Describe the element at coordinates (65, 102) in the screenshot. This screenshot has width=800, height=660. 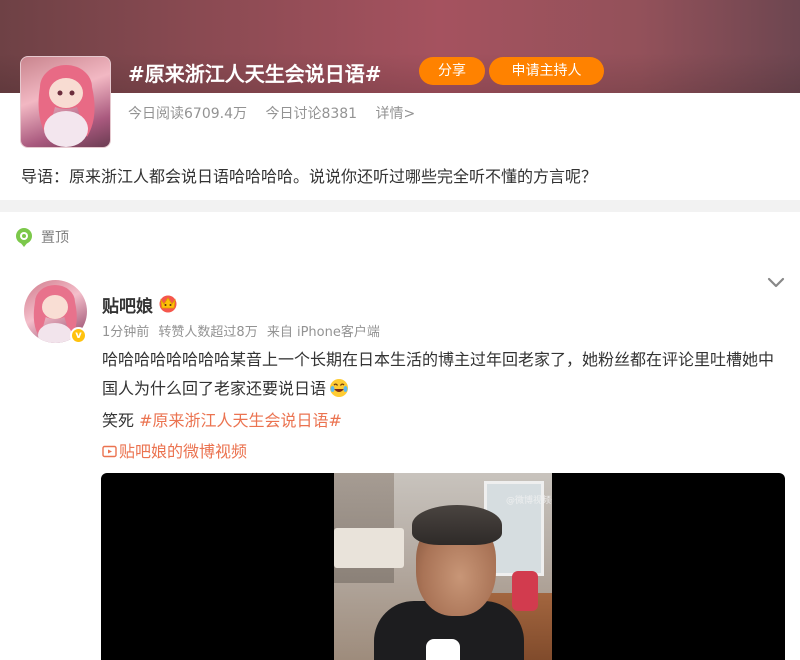
I see `topic-avatar` at that location.